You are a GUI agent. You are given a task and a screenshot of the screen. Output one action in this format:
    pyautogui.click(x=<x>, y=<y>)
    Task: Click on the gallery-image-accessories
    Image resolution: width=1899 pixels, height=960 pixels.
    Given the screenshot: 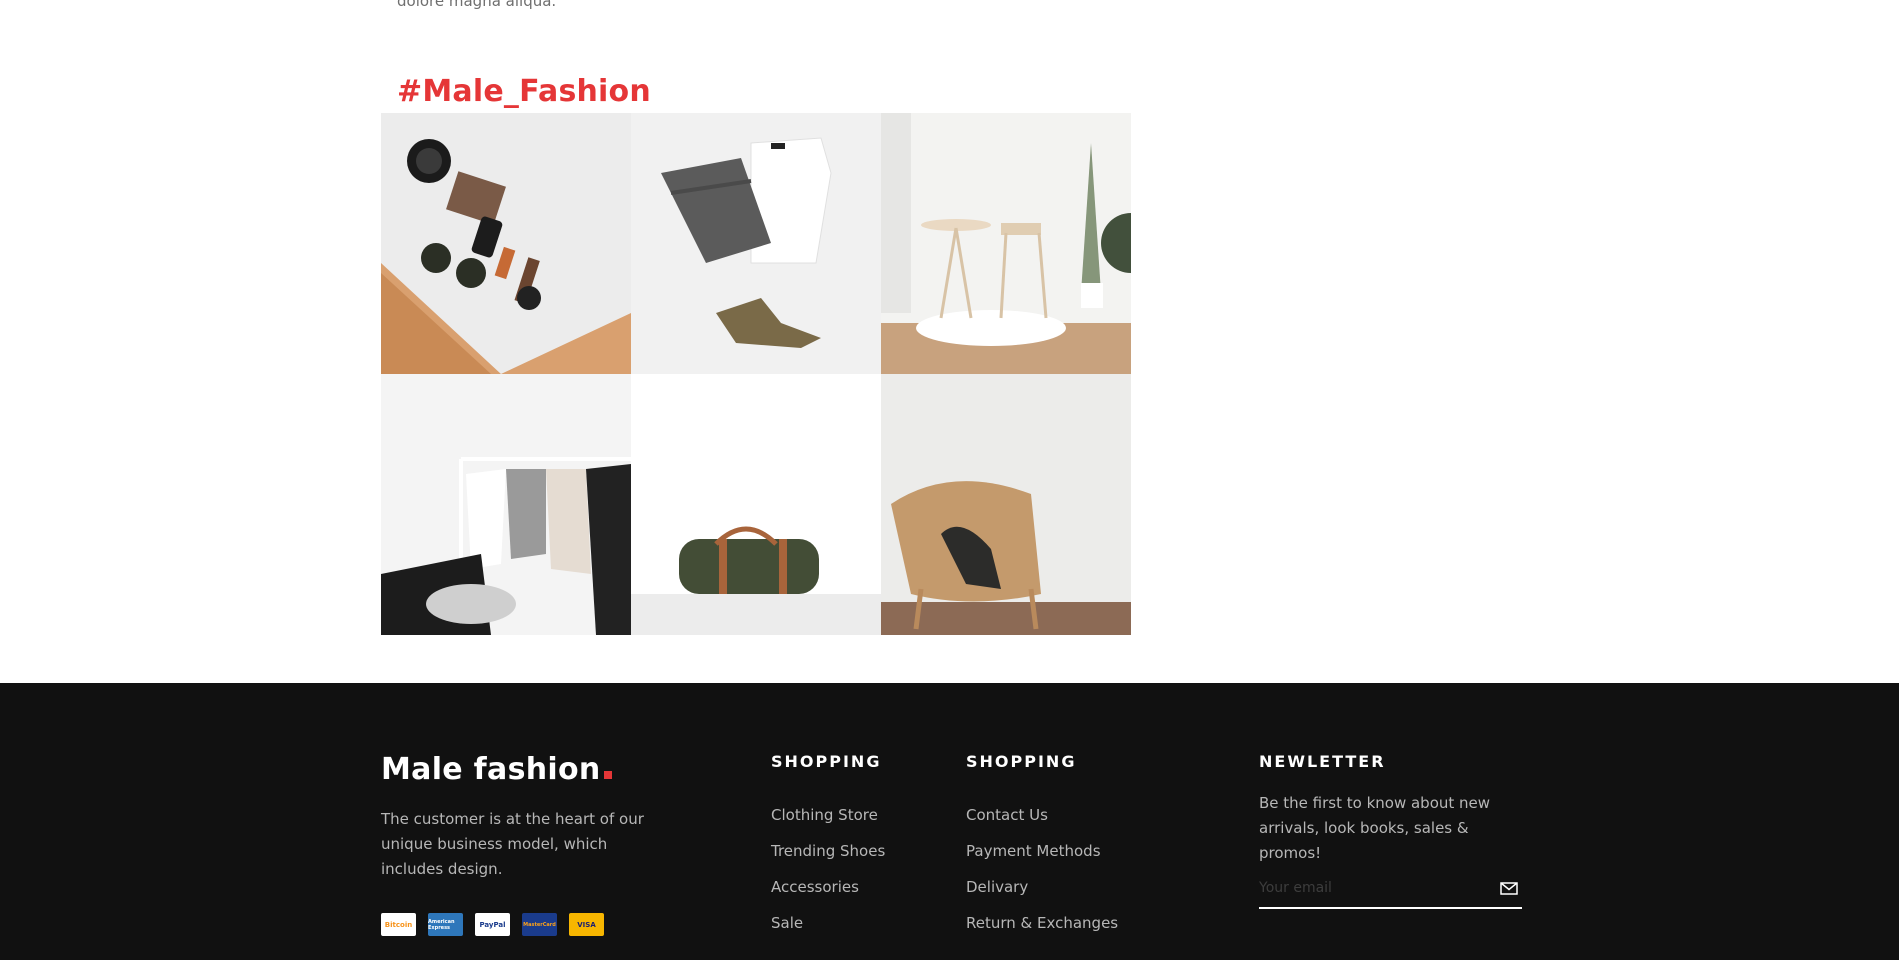 What is the action you would take?
    pyautogui.click(x=506, y=243)
    